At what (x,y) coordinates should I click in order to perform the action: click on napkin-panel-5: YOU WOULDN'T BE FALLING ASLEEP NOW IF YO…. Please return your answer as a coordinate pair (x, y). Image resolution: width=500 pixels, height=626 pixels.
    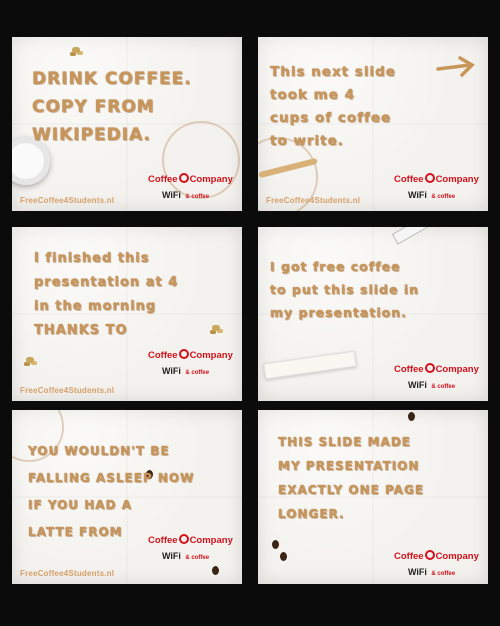
    Looking at the image, I should click on (127, 497).